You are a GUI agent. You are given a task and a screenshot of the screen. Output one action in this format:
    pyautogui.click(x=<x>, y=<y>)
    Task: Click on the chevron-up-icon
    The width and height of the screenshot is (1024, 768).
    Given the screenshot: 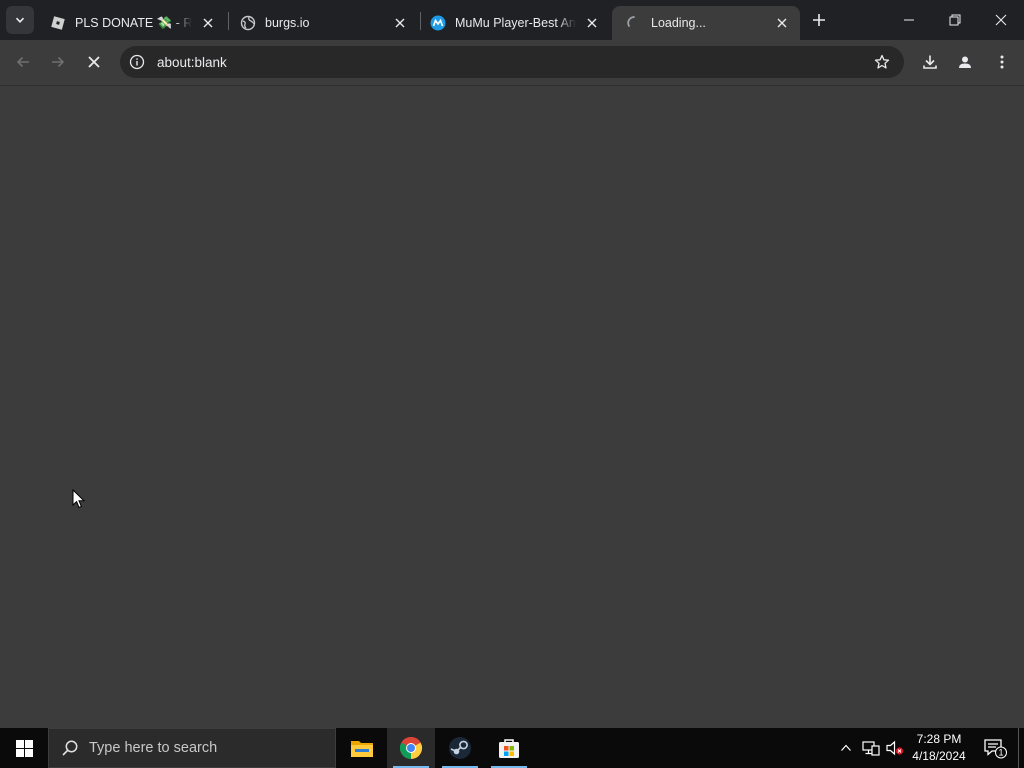 What is the action you would take?
    pyautogui.click(x=846, y=747)
    